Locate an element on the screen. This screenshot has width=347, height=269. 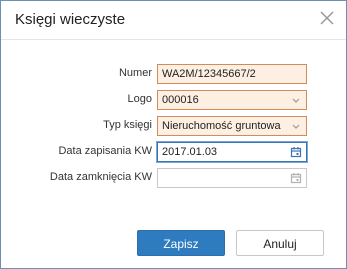
numer-value: WA2M/12345667/2 is located at coordinates (209, 74).